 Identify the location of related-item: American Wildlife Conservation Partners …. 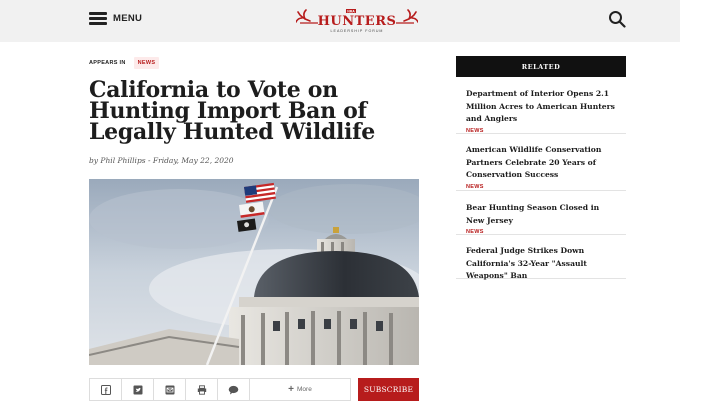
(541, 162).